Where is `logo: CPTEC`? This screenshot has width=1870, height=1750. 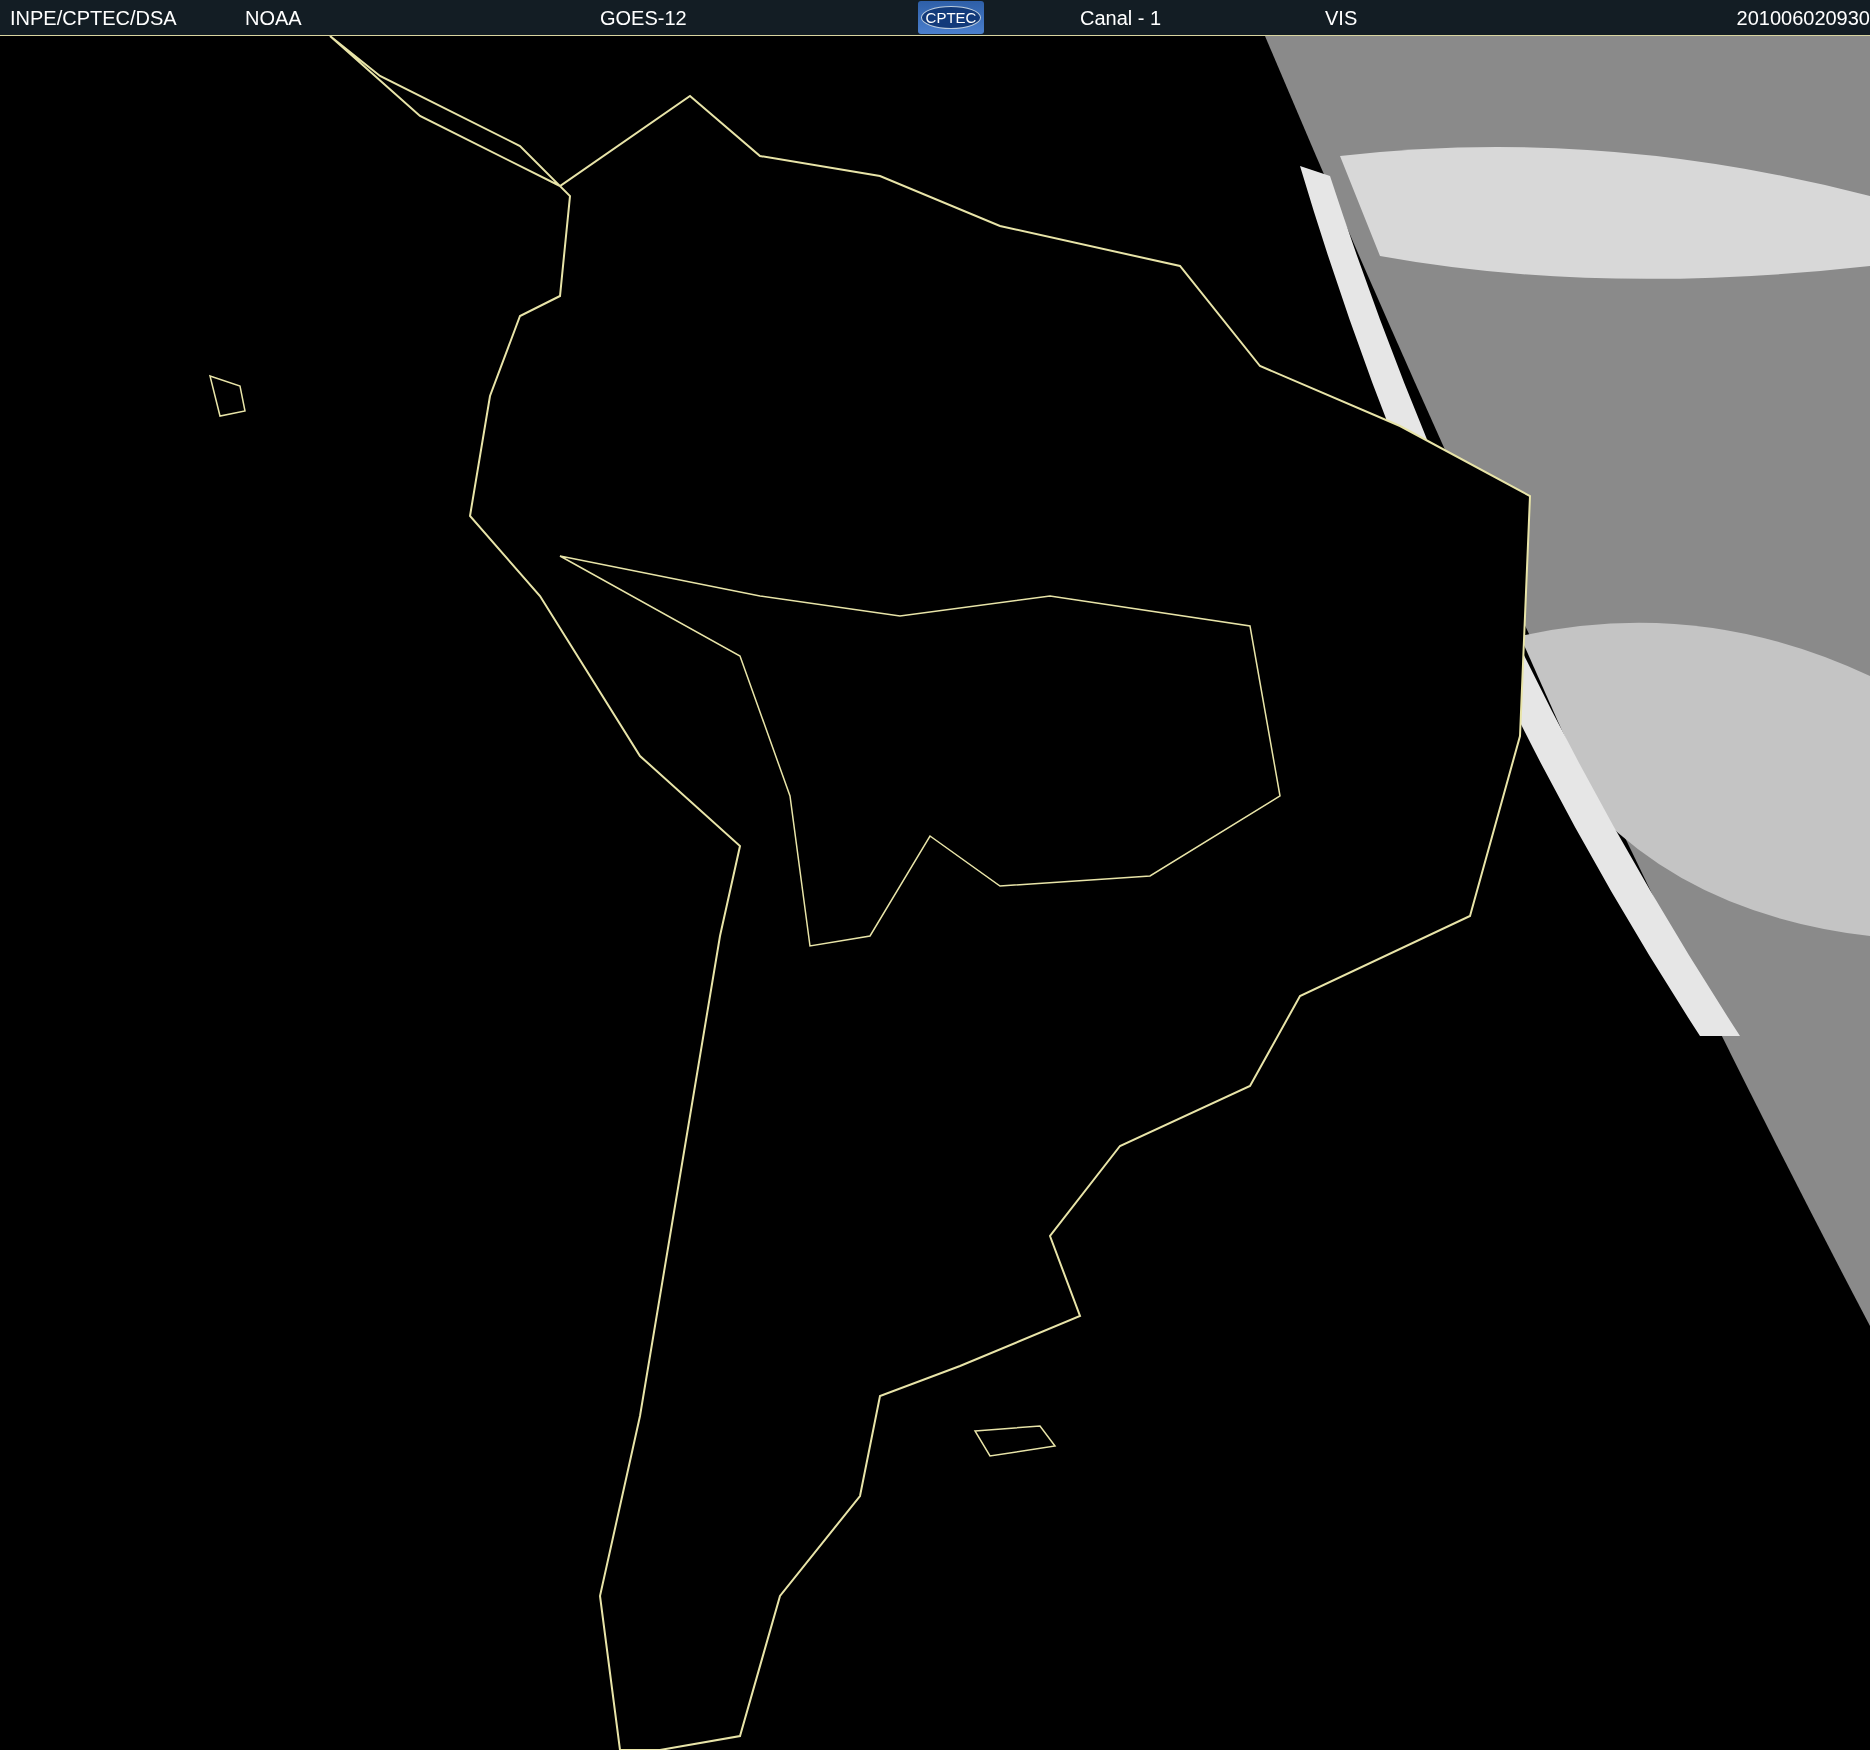
logo: CPTEC is located at coordinates (951, 17).